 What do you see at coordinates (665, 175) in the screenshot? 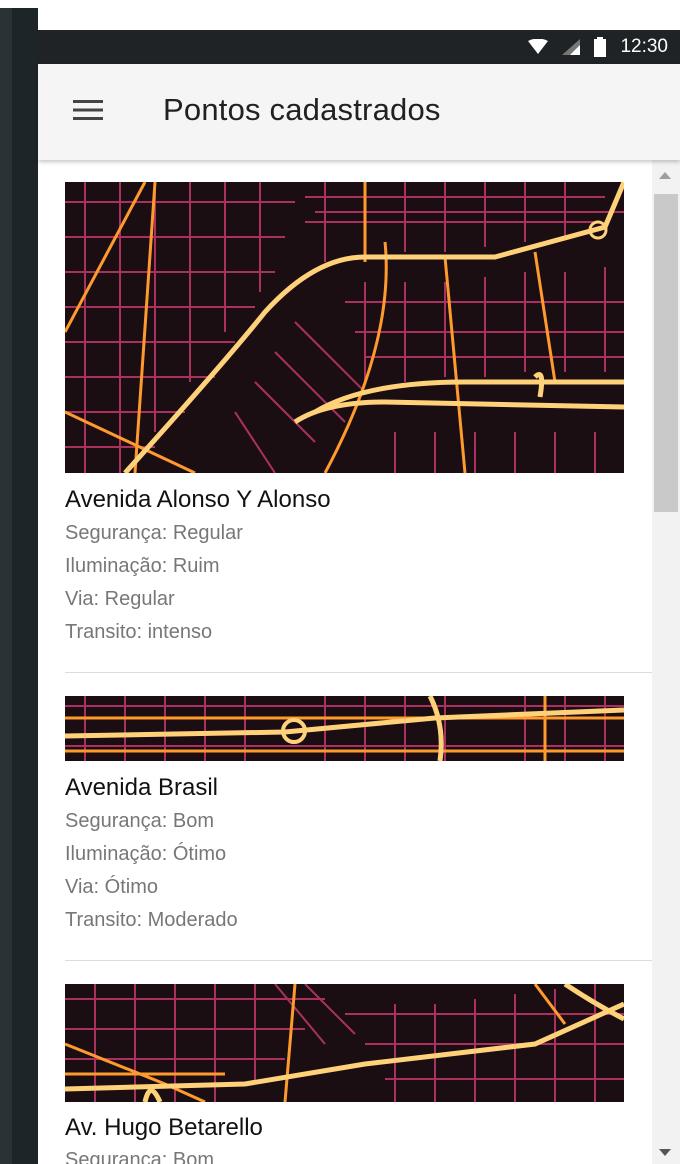
I see `scroll-up-arrow-icon` at bounding box center [665, 175].